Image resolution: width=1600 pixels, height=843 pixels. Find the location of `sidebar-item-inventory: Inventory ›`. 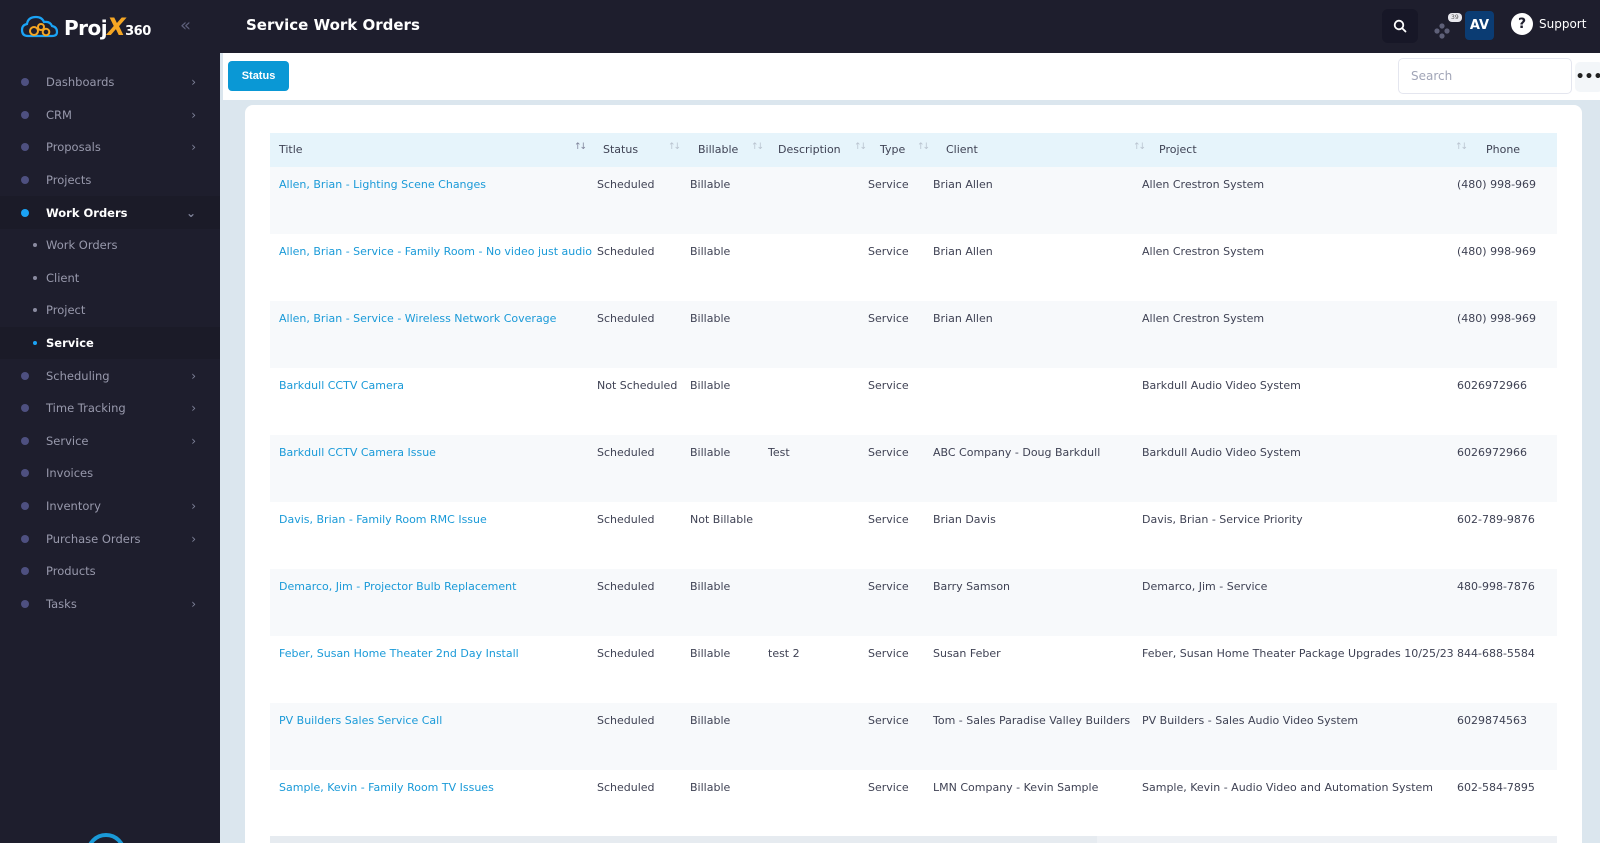

sidebar-item-inventory: Inventory › is located at coordinates (110, 506).